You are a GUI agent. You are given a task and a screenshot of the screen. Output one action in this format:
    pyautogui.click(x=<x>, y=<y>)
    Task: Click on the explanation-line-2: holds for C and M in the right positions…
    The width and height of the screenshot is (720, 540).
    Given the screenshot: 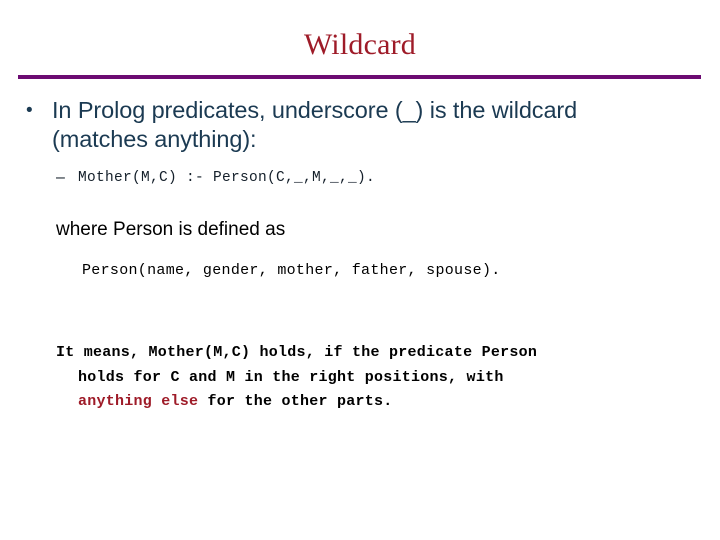 What is the action you would take?
    pyautogui.click(x=291, y=377)
    